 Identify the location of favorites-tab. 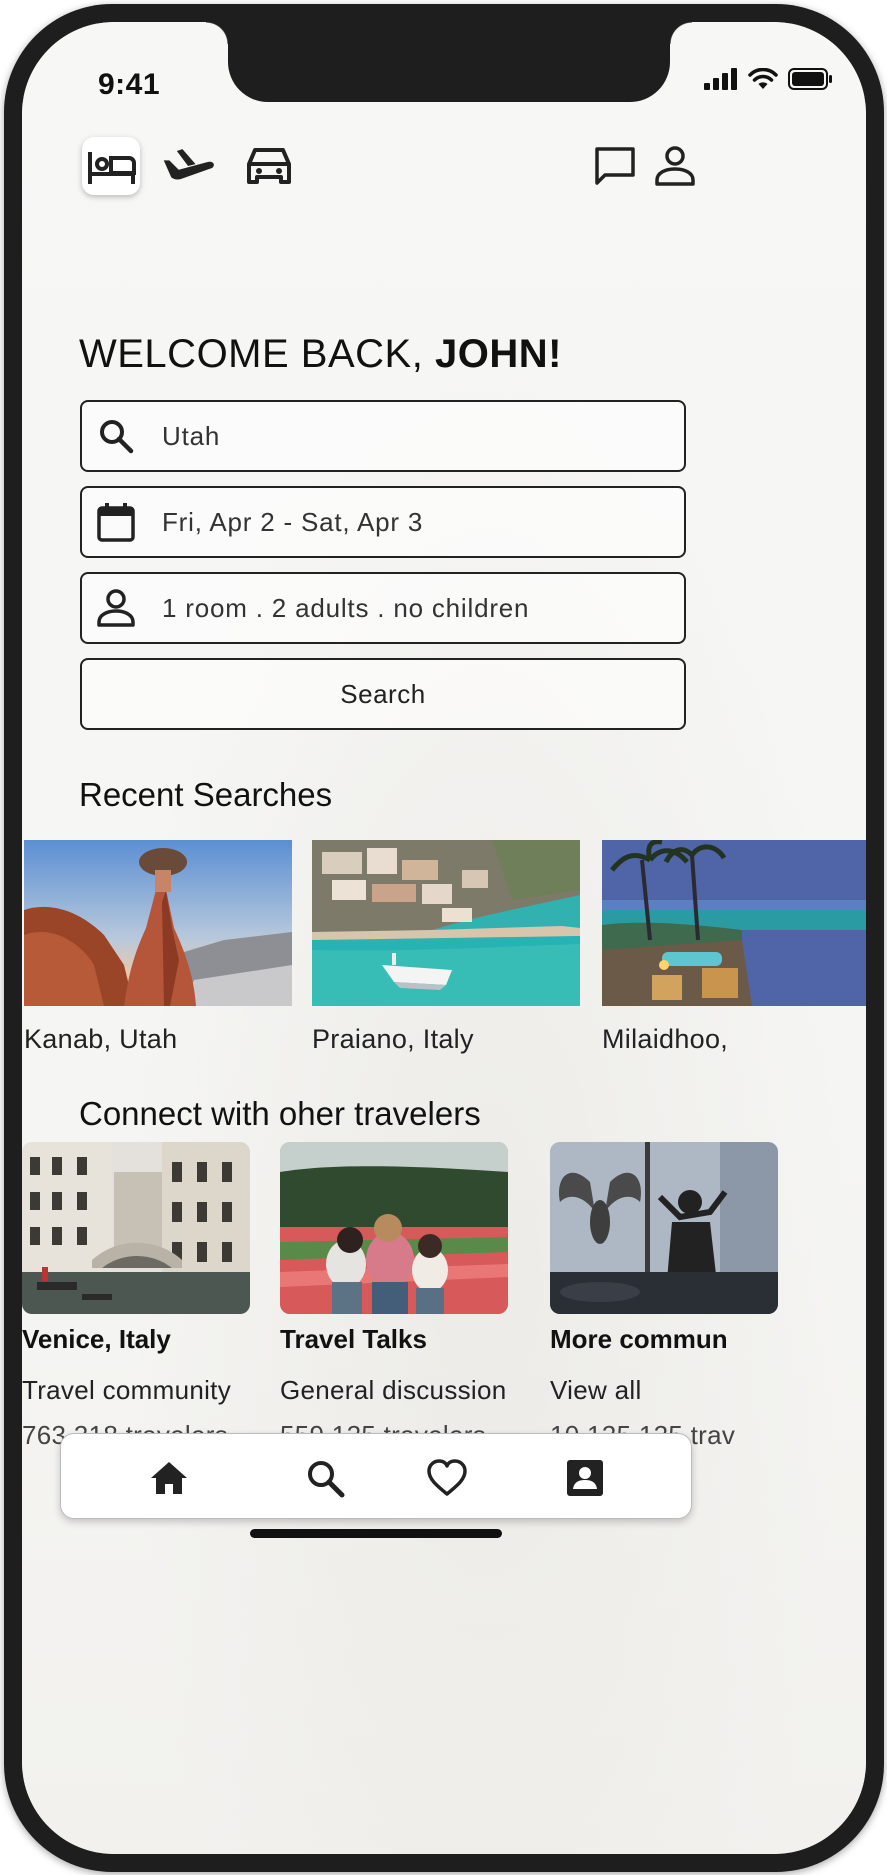
(447, 1478).